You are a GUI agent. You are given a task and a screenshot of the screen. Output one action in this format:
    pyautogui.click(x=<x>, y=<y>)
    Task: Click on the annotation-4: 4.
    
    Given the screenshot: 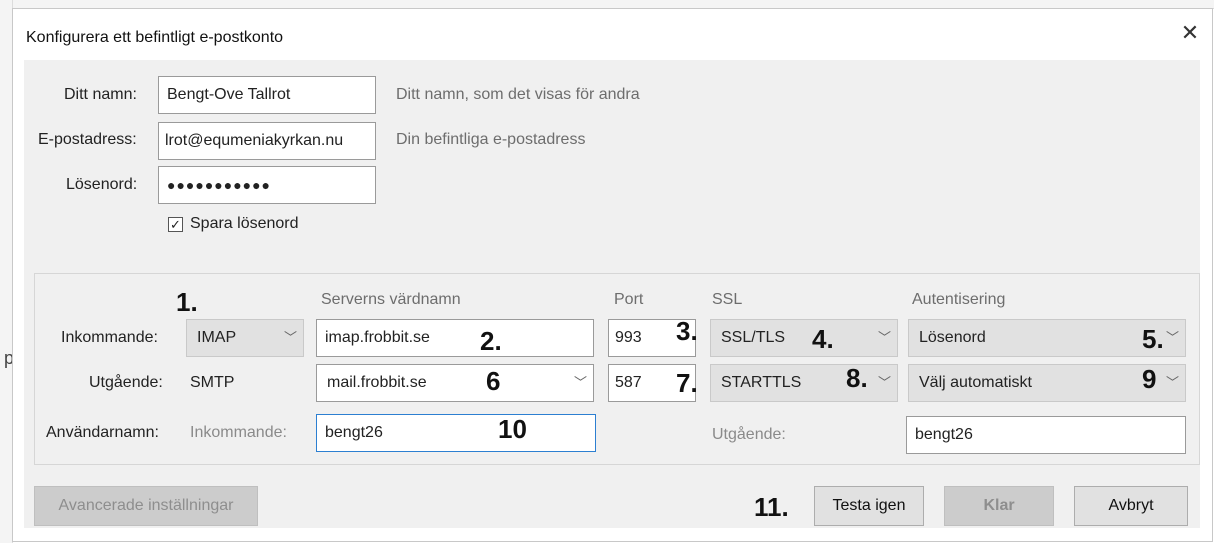 What is the action you would take?
    pyautogui.click(x=823, y=339)
    